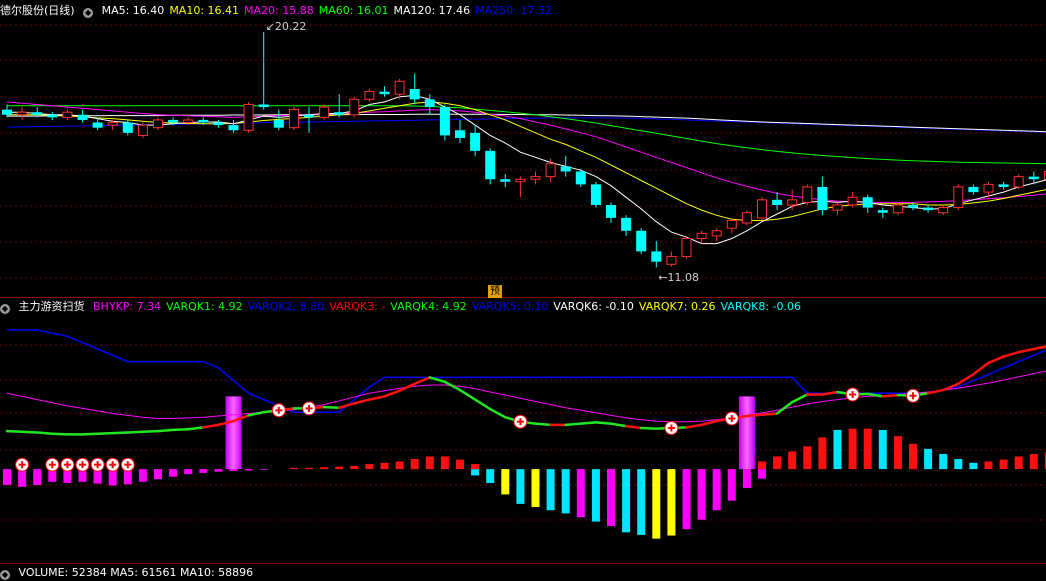 Image resolution: width=1046 pixels, height=581 pixels. Describe the element at coordinates (357, 306) in the screenshot. I see `indicator-value-3: VARQK3: -` at that location.